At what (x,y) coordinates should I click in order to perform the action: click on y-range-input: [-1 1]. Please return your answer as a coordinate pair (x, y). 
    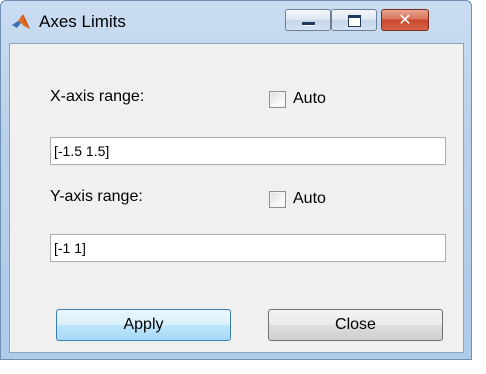
    Looking at the image, I should click on (248, 248).